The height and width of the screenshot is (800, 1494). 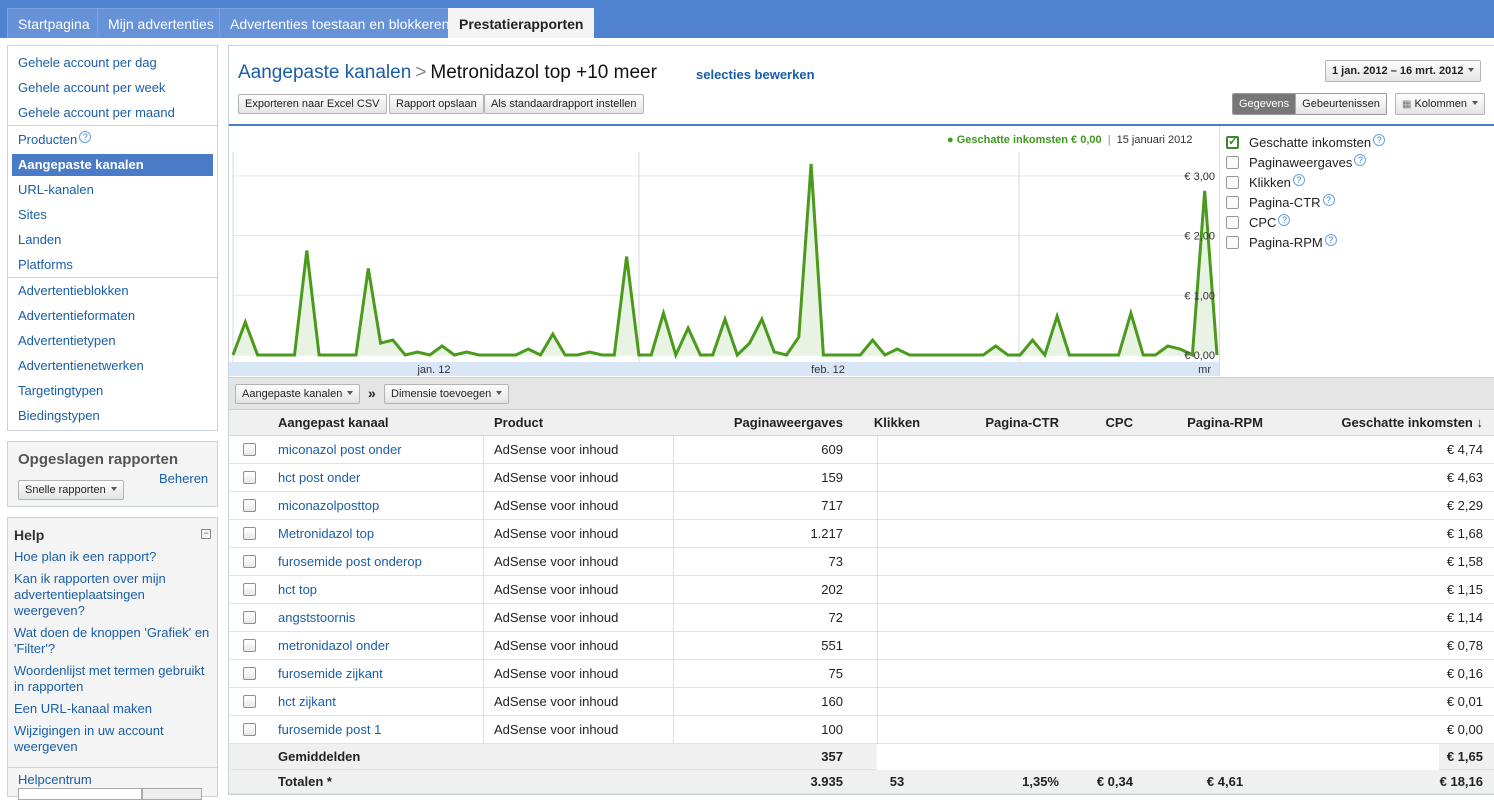 What do you see at coordinates (1407, 104) in the screenshot?
I see `columns-icon: ▦` at bounding box center [1407, 104].